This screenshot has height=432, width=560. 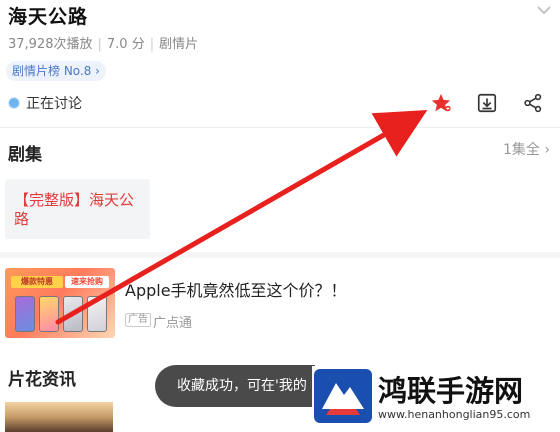 What do you see at coordinates (74, 209) in the screenshot?
I see `episode-label: 【完整版】海天公路` at bounding box center [74, 209].